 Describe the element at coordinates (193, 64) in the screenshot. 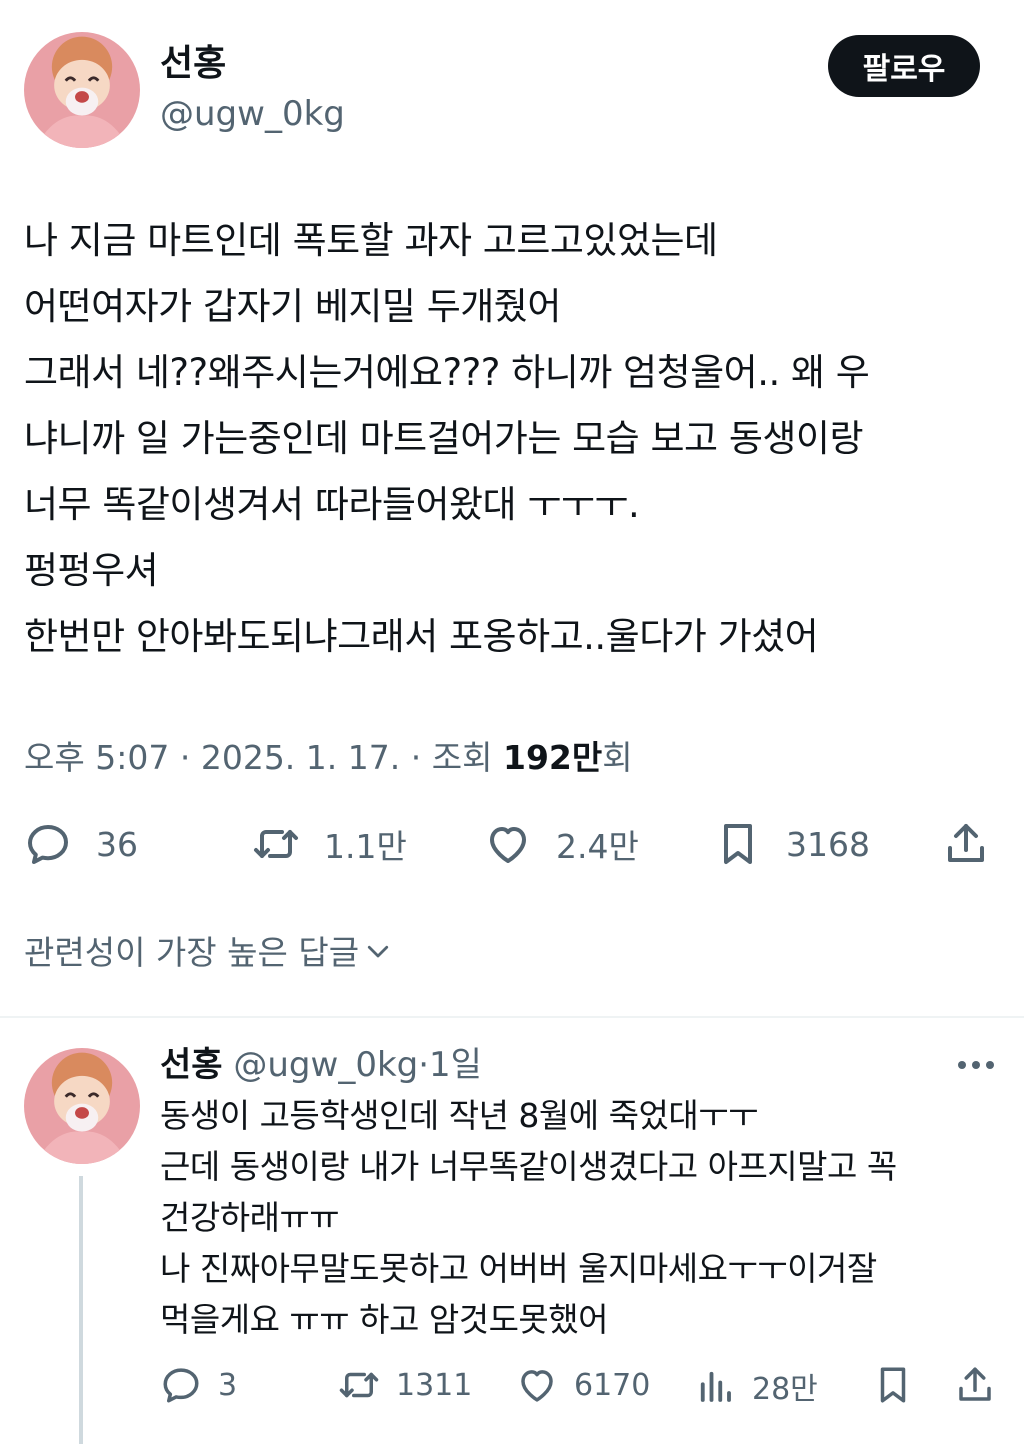

I see `author-name: 선홍` at that location.